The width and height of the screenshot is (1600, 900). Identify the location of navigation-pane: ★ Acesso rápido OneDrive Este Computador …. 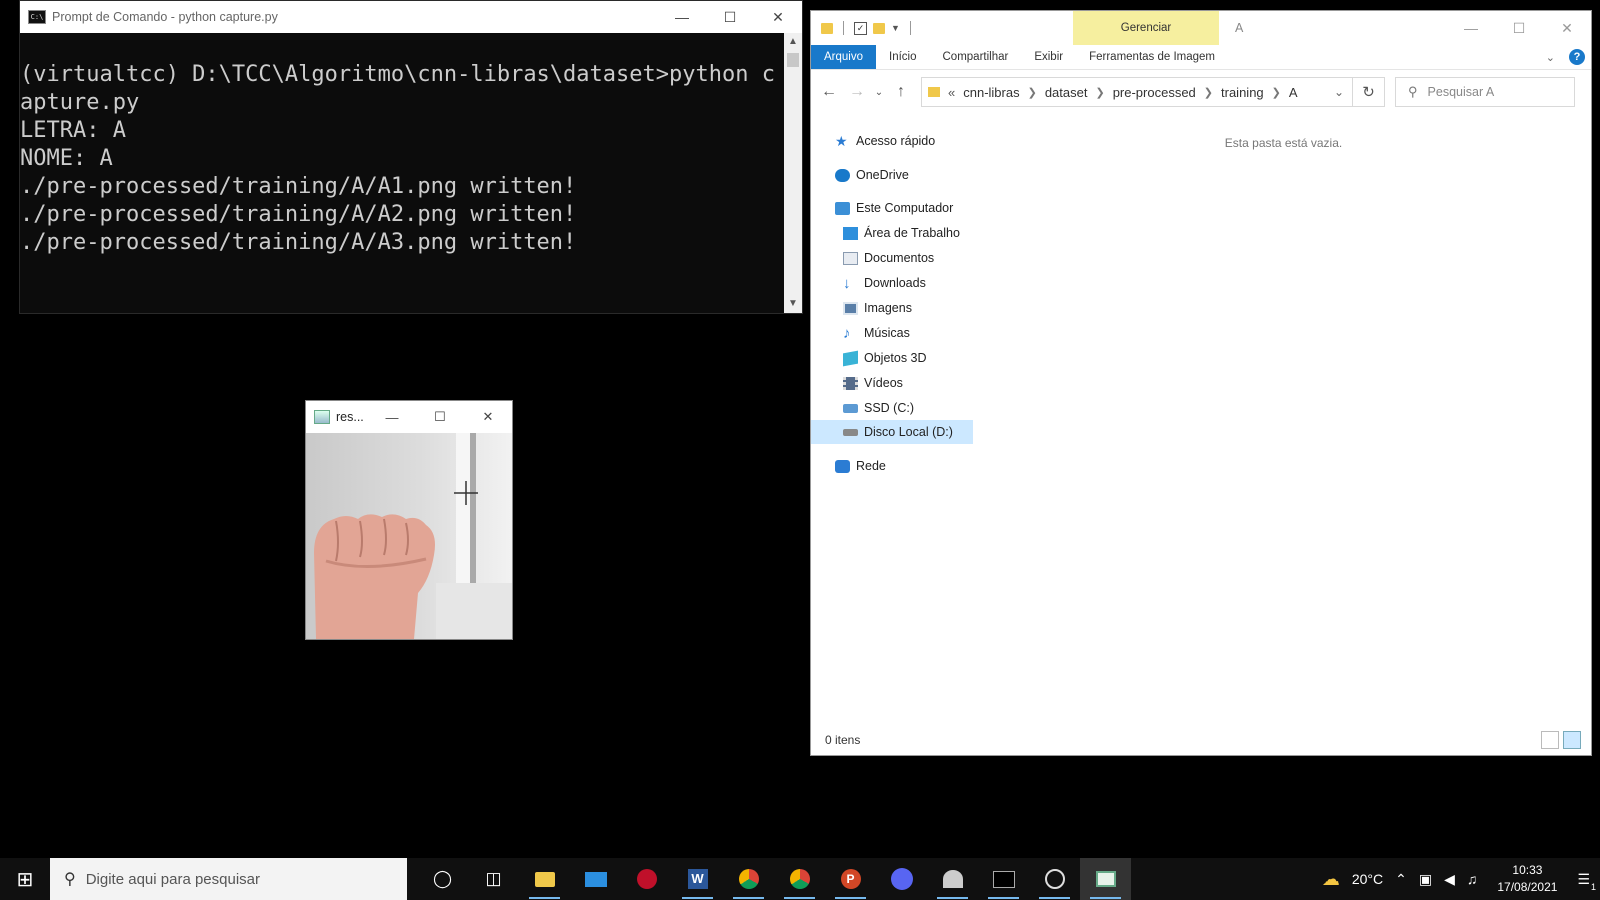
(892, 424).